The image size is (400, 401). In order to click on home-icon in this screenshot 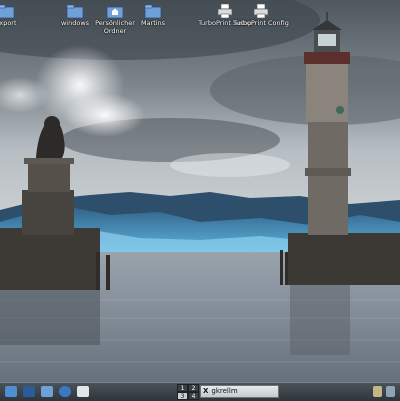, I will do `click(47, 391)`.